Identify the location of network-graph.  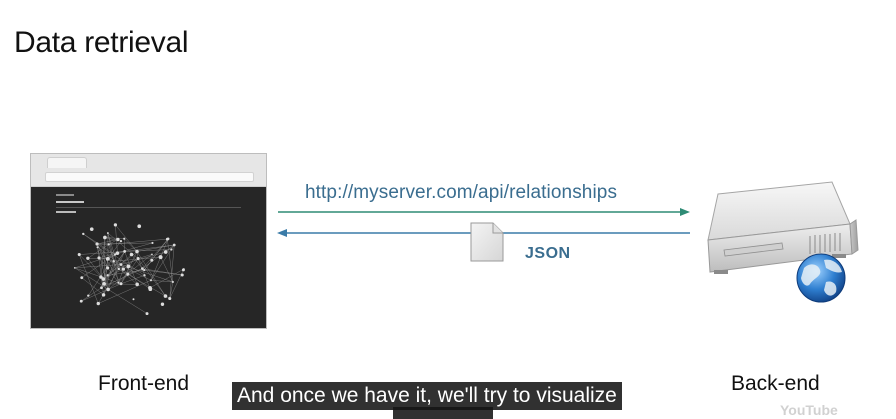
(148, 258).